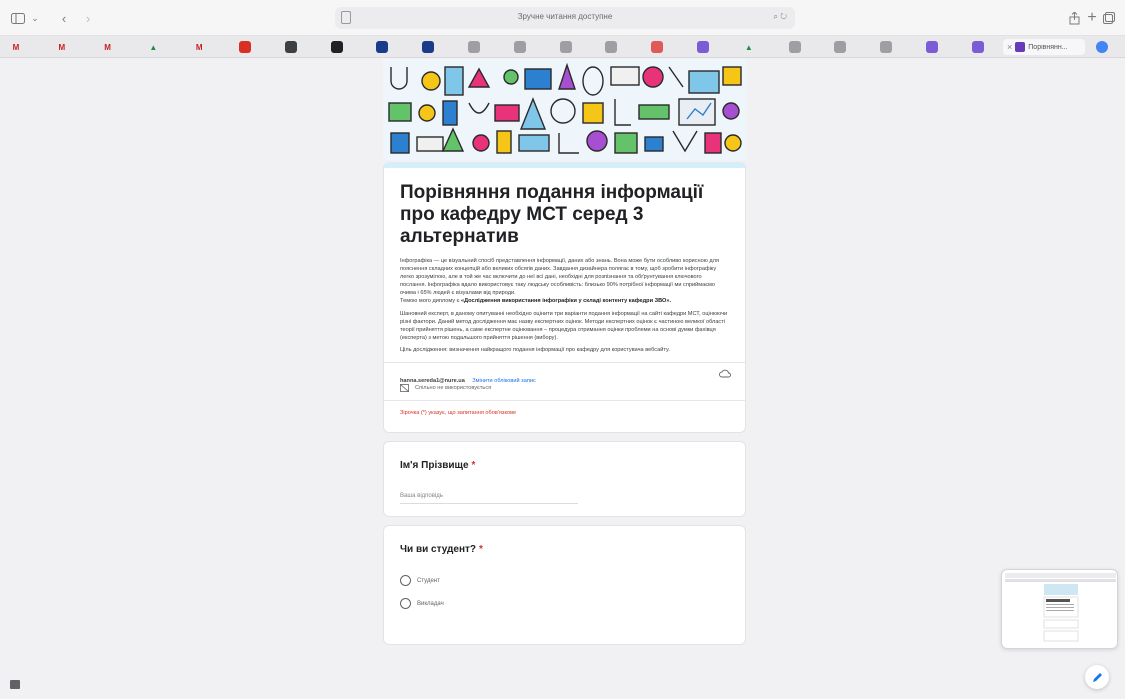 Image resolution: width=1125 pixels, height=699 pixels. What do you see at coordinates (1009, 47) in the screenshot?
I see `close-icon: ×` at bounding box center [1009, 47].